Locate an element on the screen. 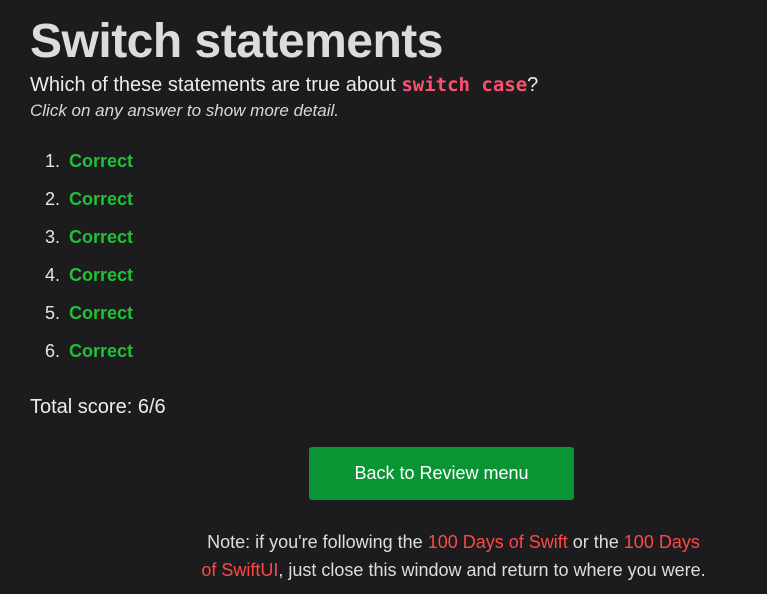  answer-item-2: 2. Correct is located at coordinates (383, 199).